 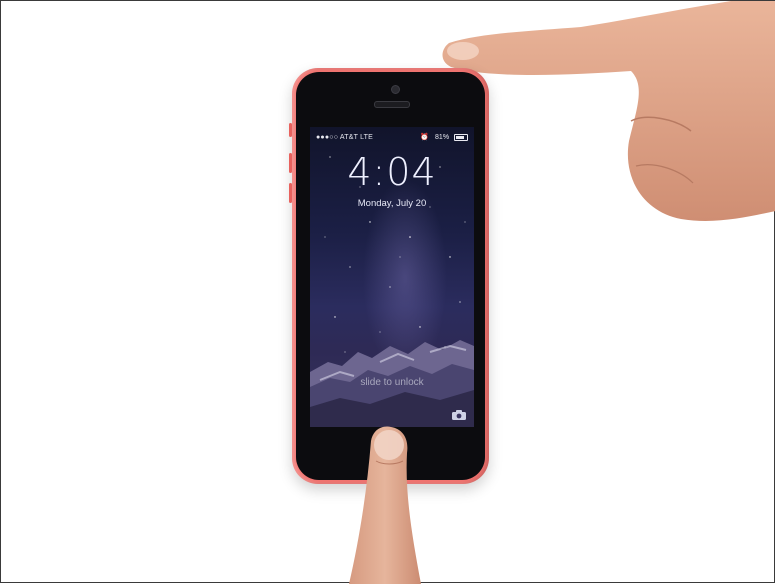 What do you see at coordinates (461, 137) in the screenshot?
I see `battery-icon` at bounding box center [461, 137].